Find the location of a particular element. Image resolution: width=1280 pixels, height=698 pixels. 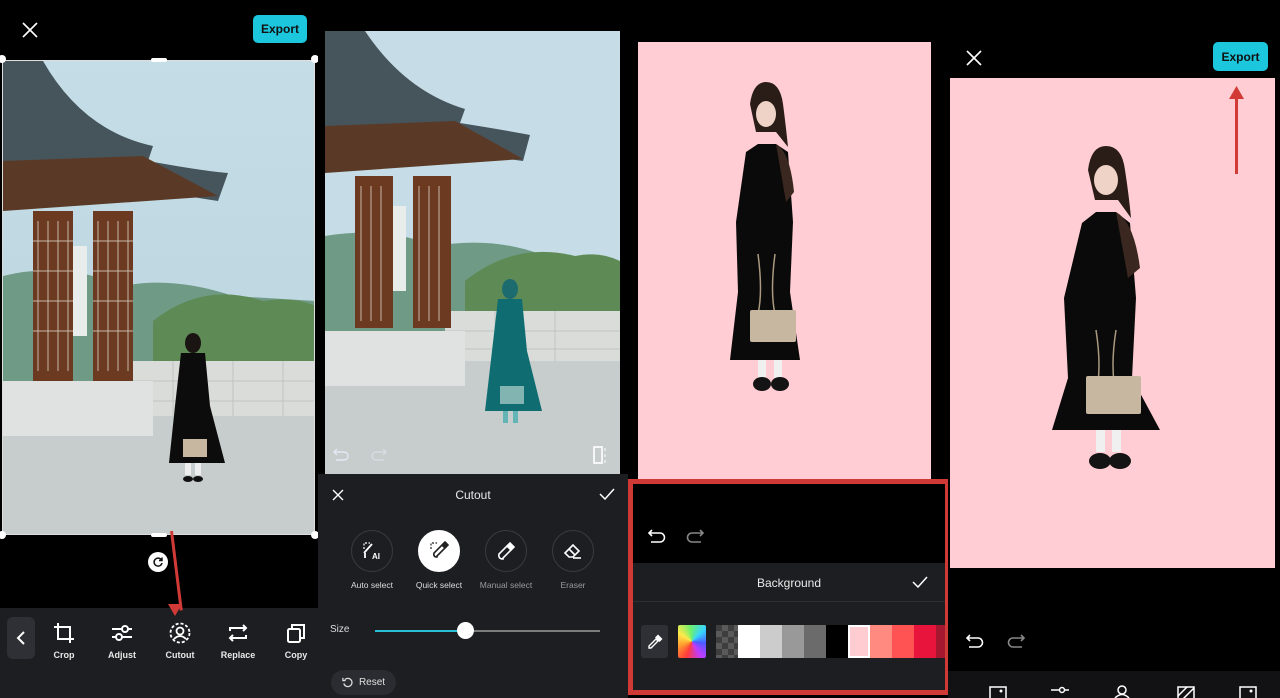

size-slider is located at coordinates (487, 634).